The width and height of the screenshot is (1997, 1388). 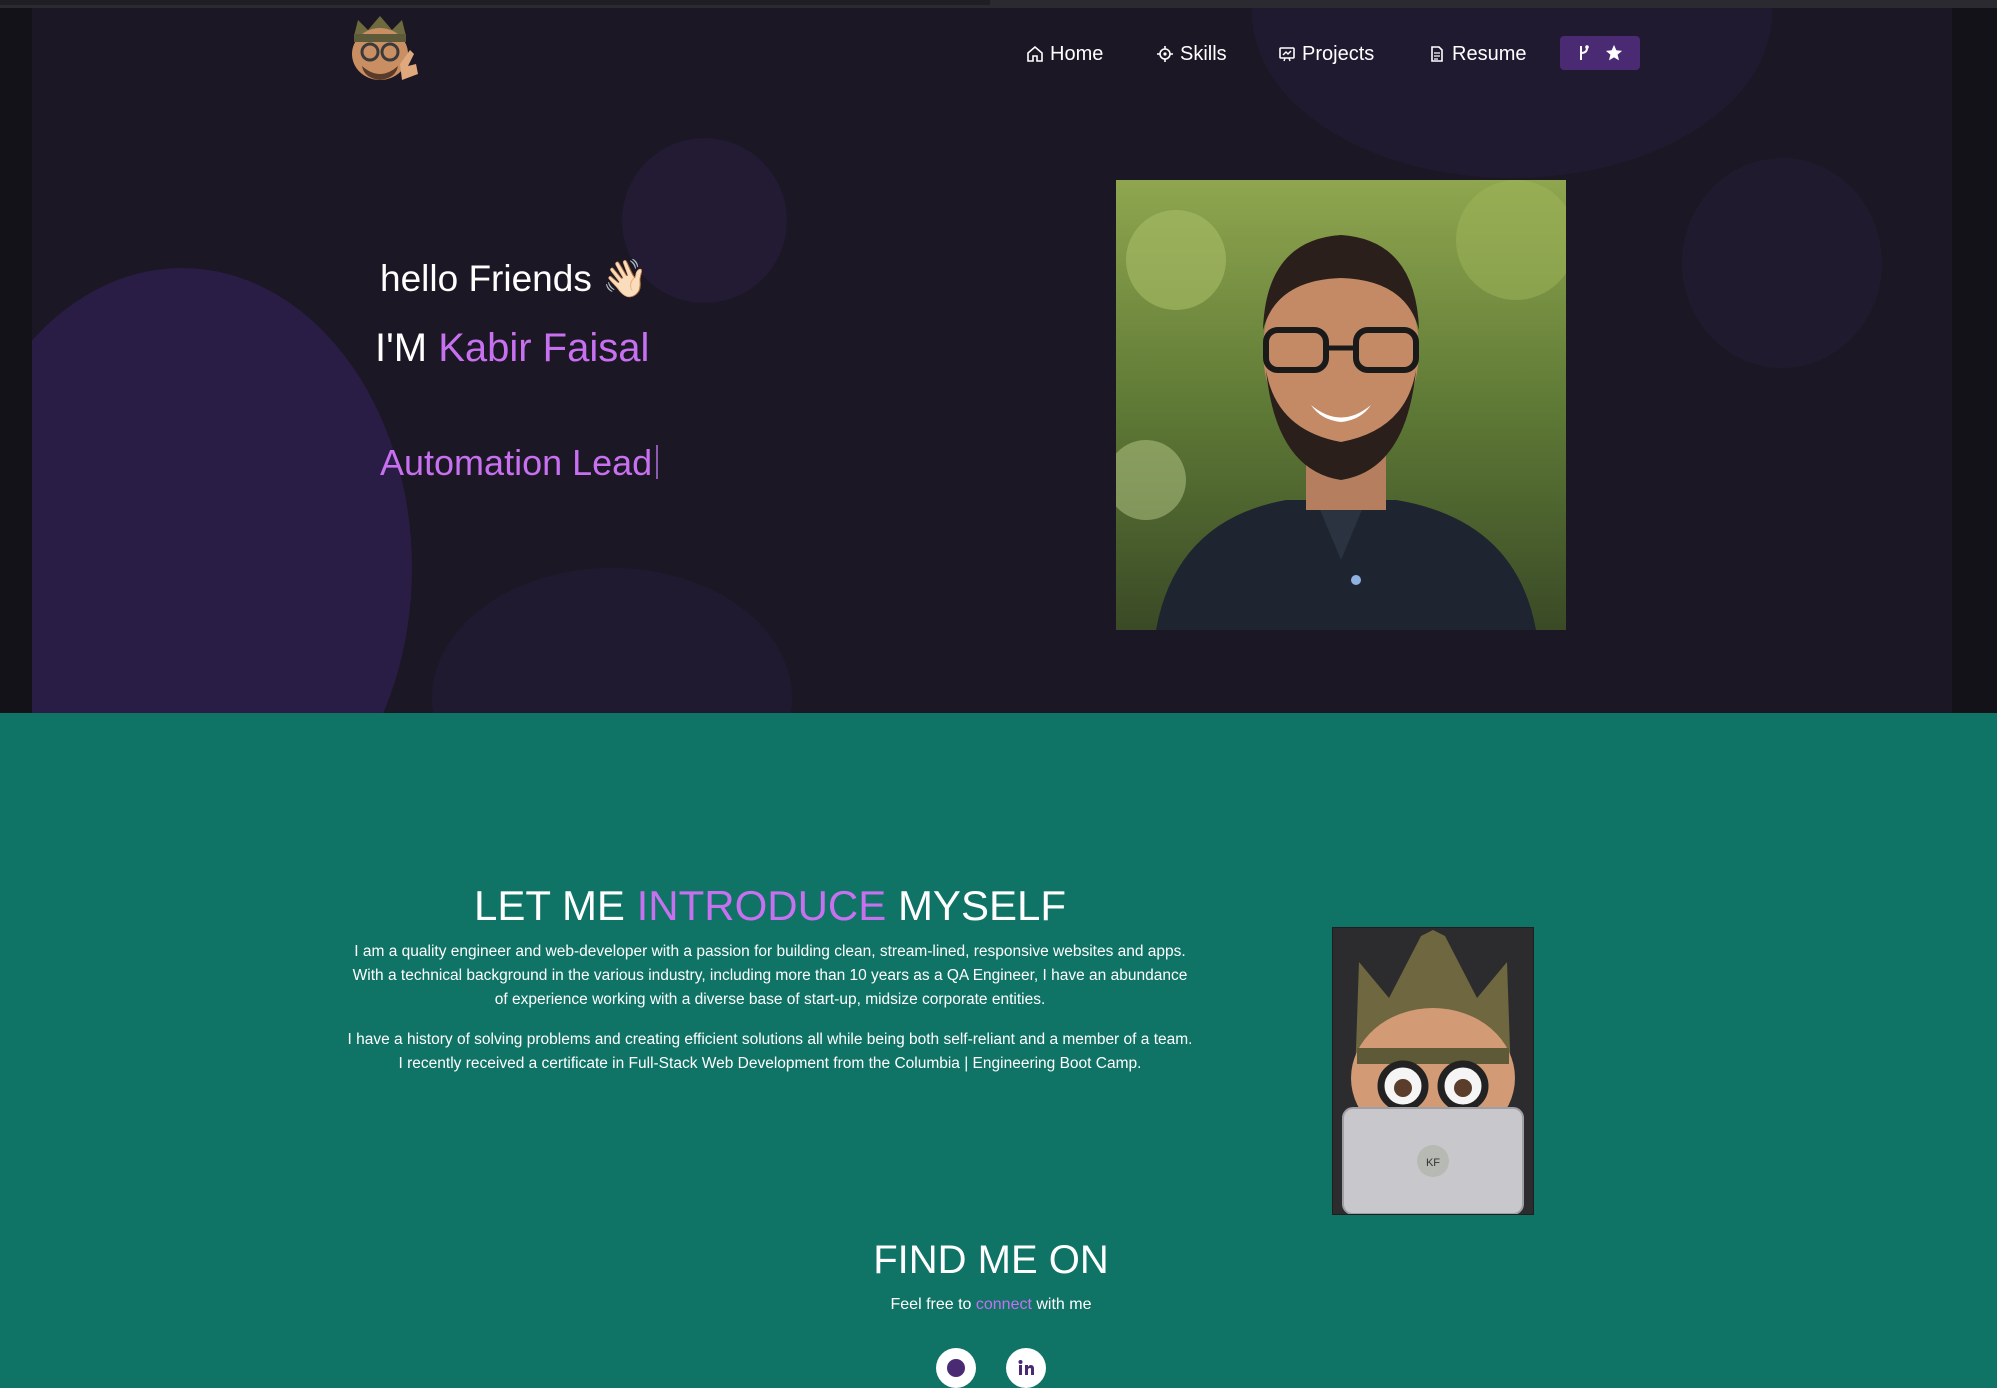 What do you see at coordinates (1433, 1071) in the screenshot?
I see `laptop-avatar: KF` at bounding box center [1433, 1071].